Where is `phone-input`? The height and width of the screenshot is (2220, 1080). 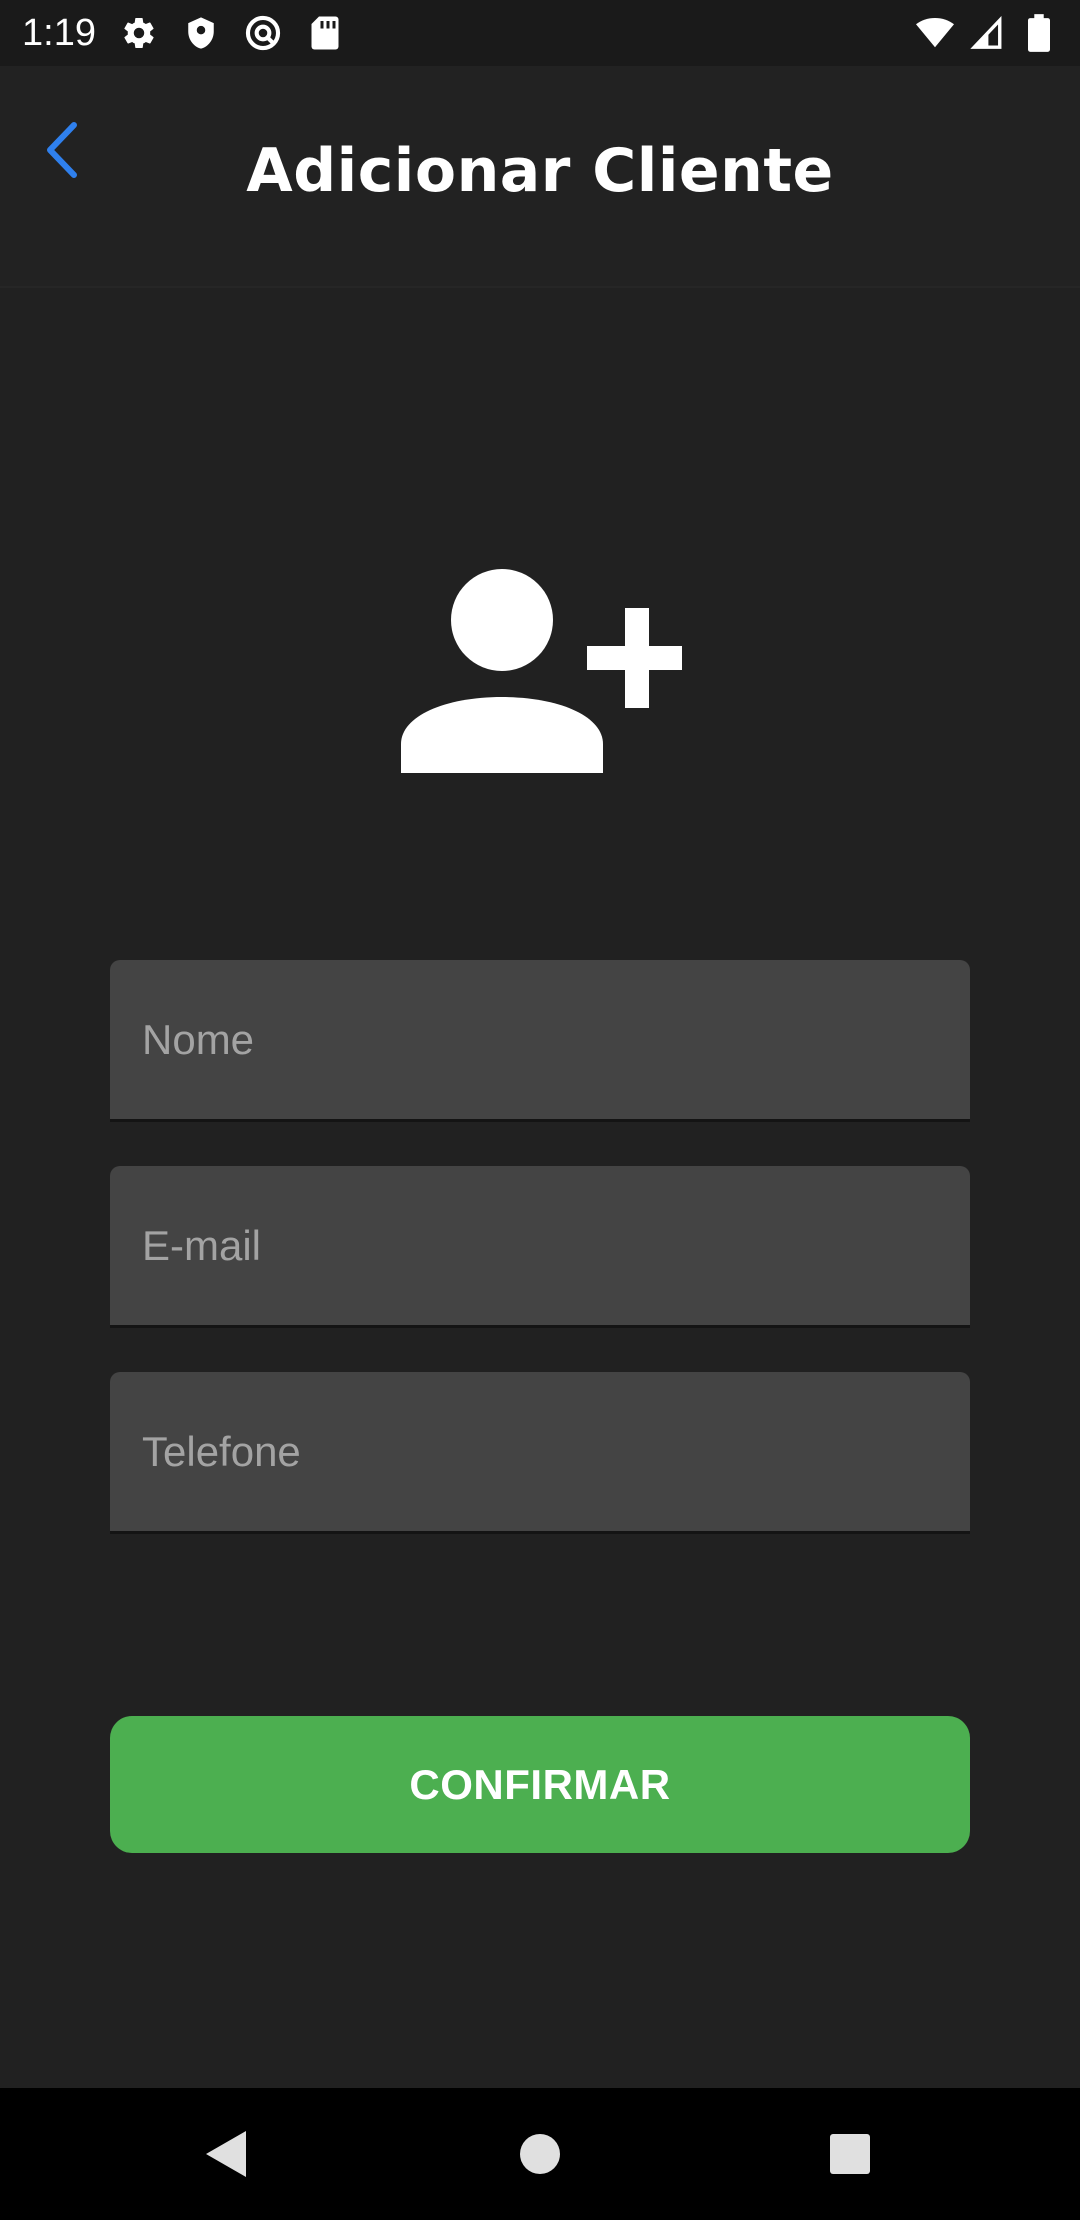 phone-input is located at coordinates (540, 1451).